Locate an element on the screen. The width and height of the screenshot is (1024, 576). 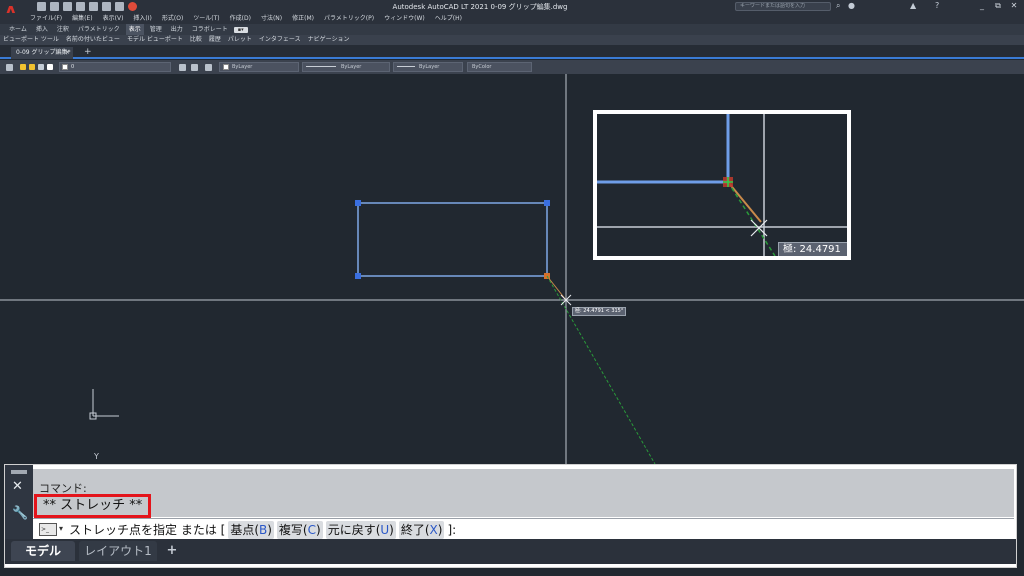
menu-tools: ツール(T) is located at coordinates (206, 18).